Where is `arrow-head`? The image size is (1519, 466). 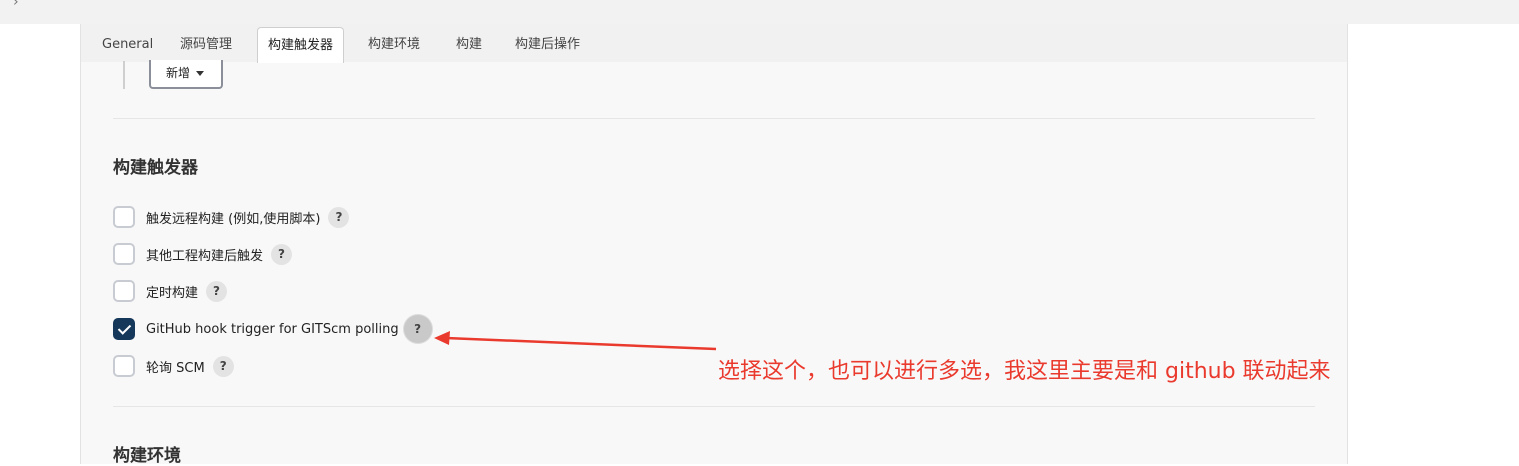 arrow-head is located at coordinates (442, 338).